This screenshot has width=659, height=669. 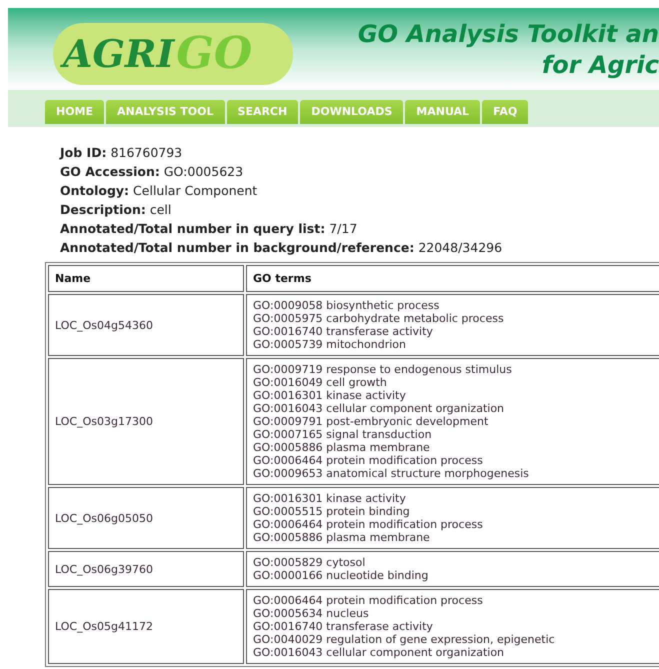 I want to click on nav-tab: HOME, so click(x=74, y=112).